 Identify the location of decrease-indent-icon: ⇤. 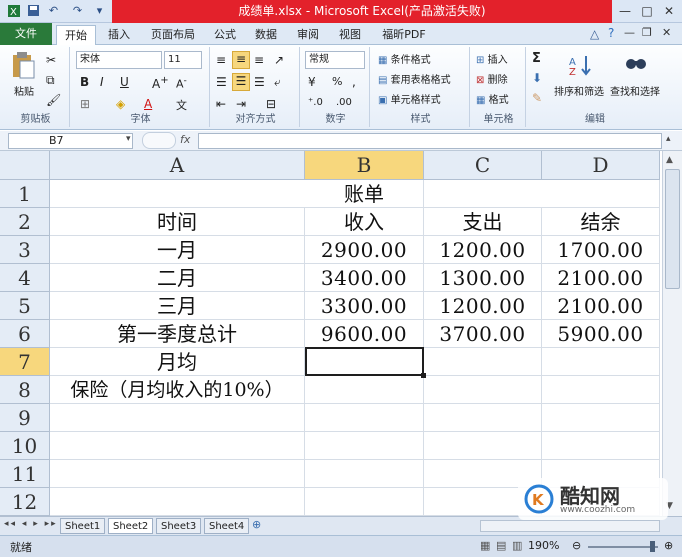
(221, 104).